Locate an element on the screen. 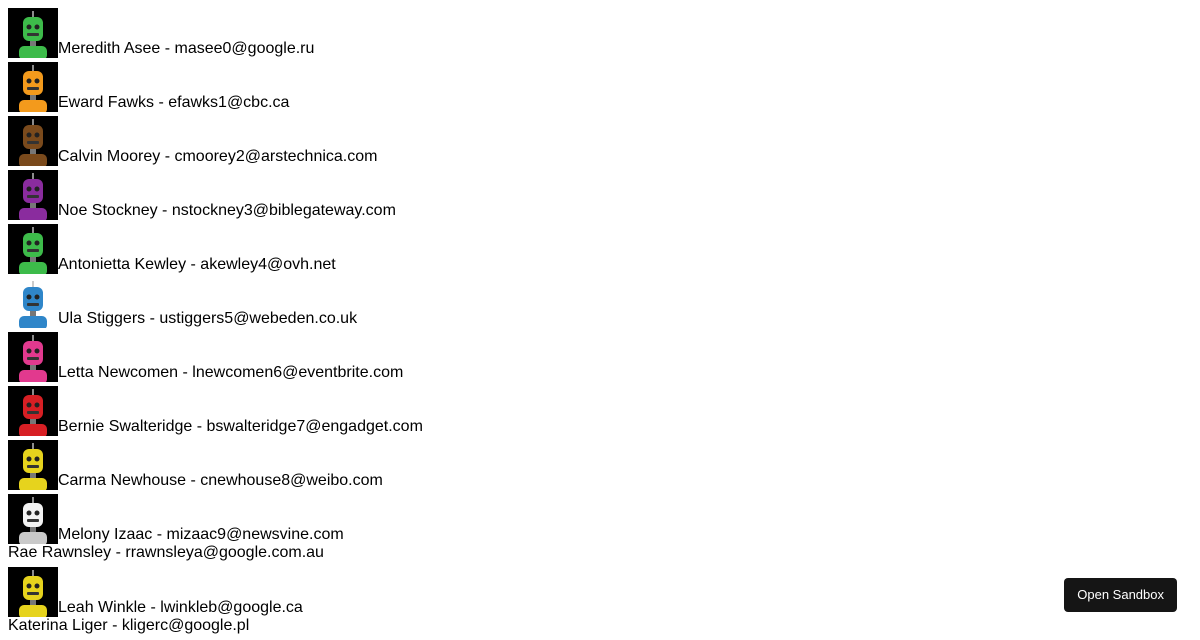 This screenshot has width=1200, height=640. user-row: Carma Newhouse - cnewhouse8@weibo.com is located at coordinates (598, 465).